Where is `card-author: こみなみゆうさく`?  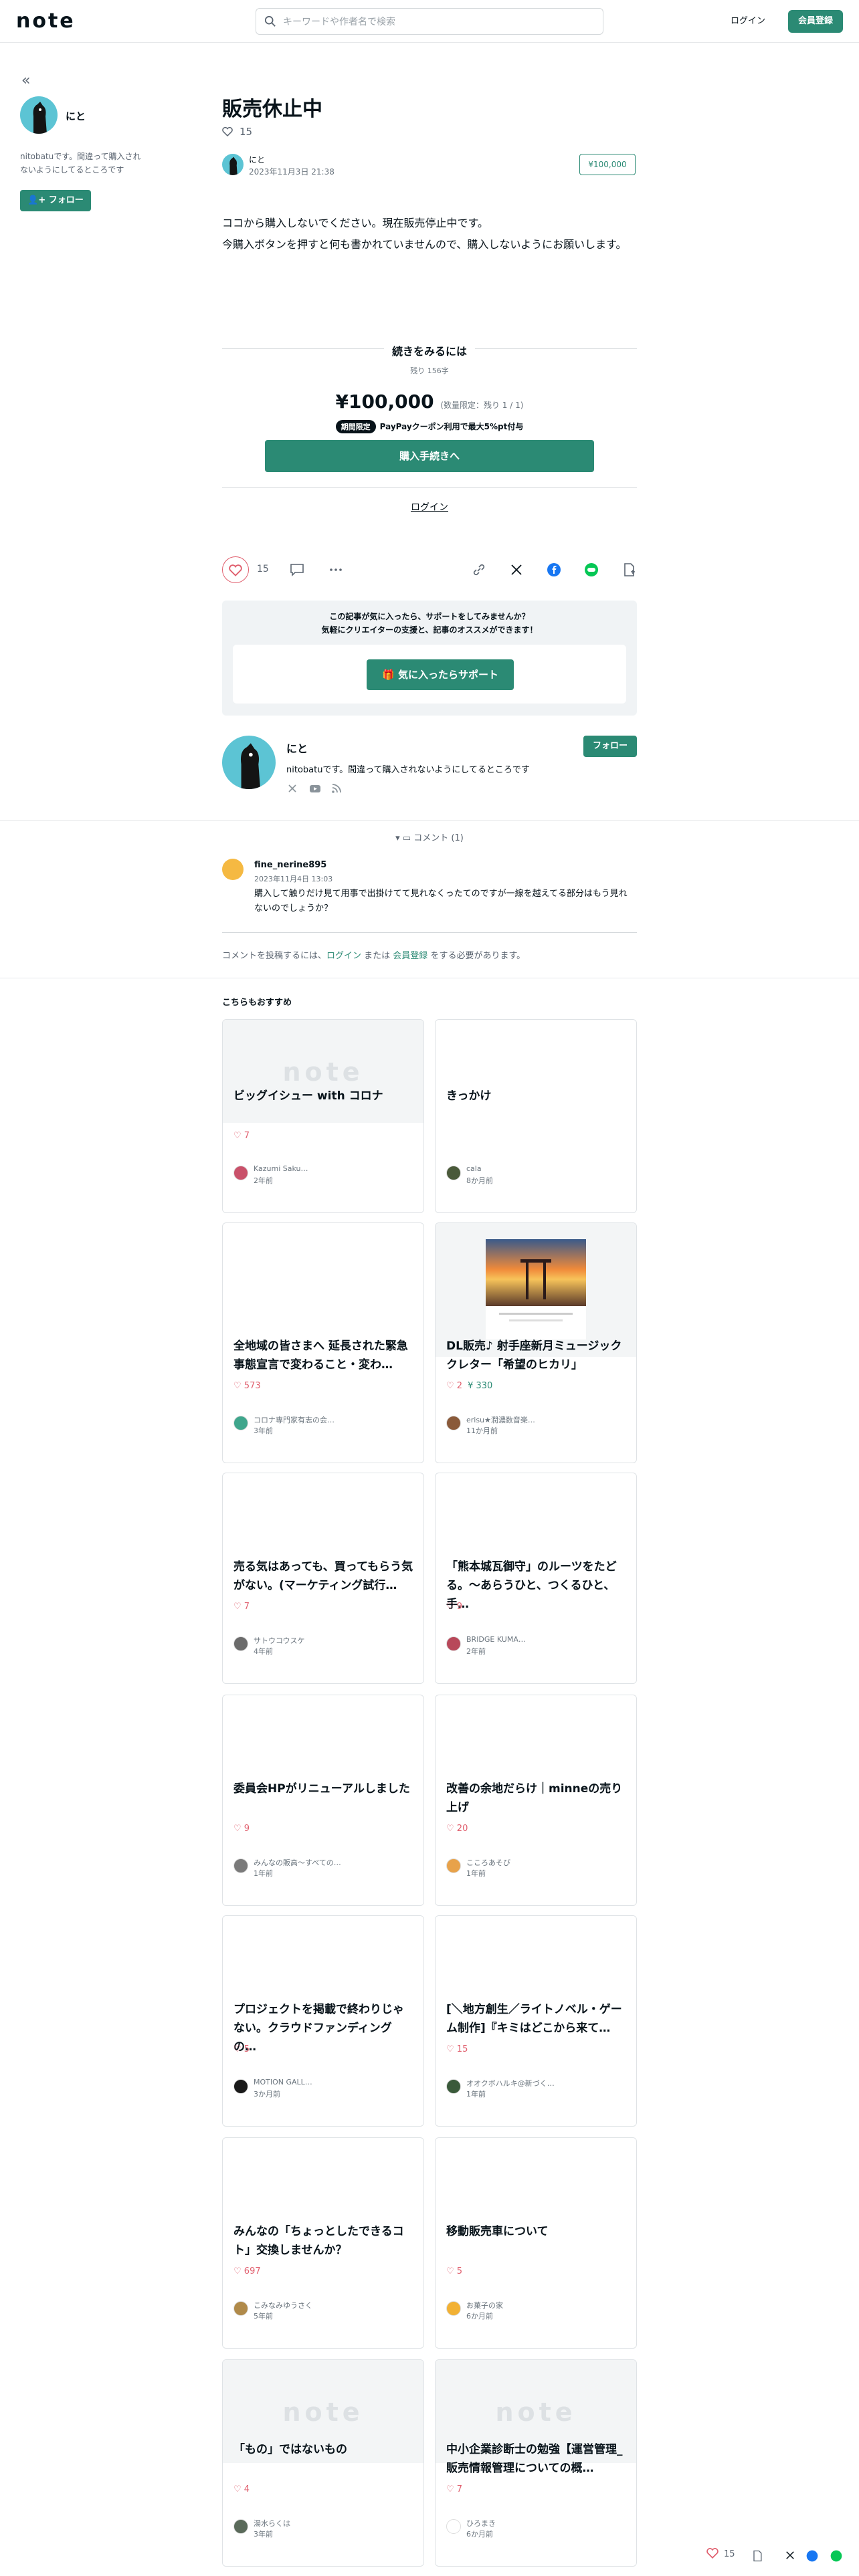
card-author: こみなみゆうさく is located at coordinates (283, 2305).